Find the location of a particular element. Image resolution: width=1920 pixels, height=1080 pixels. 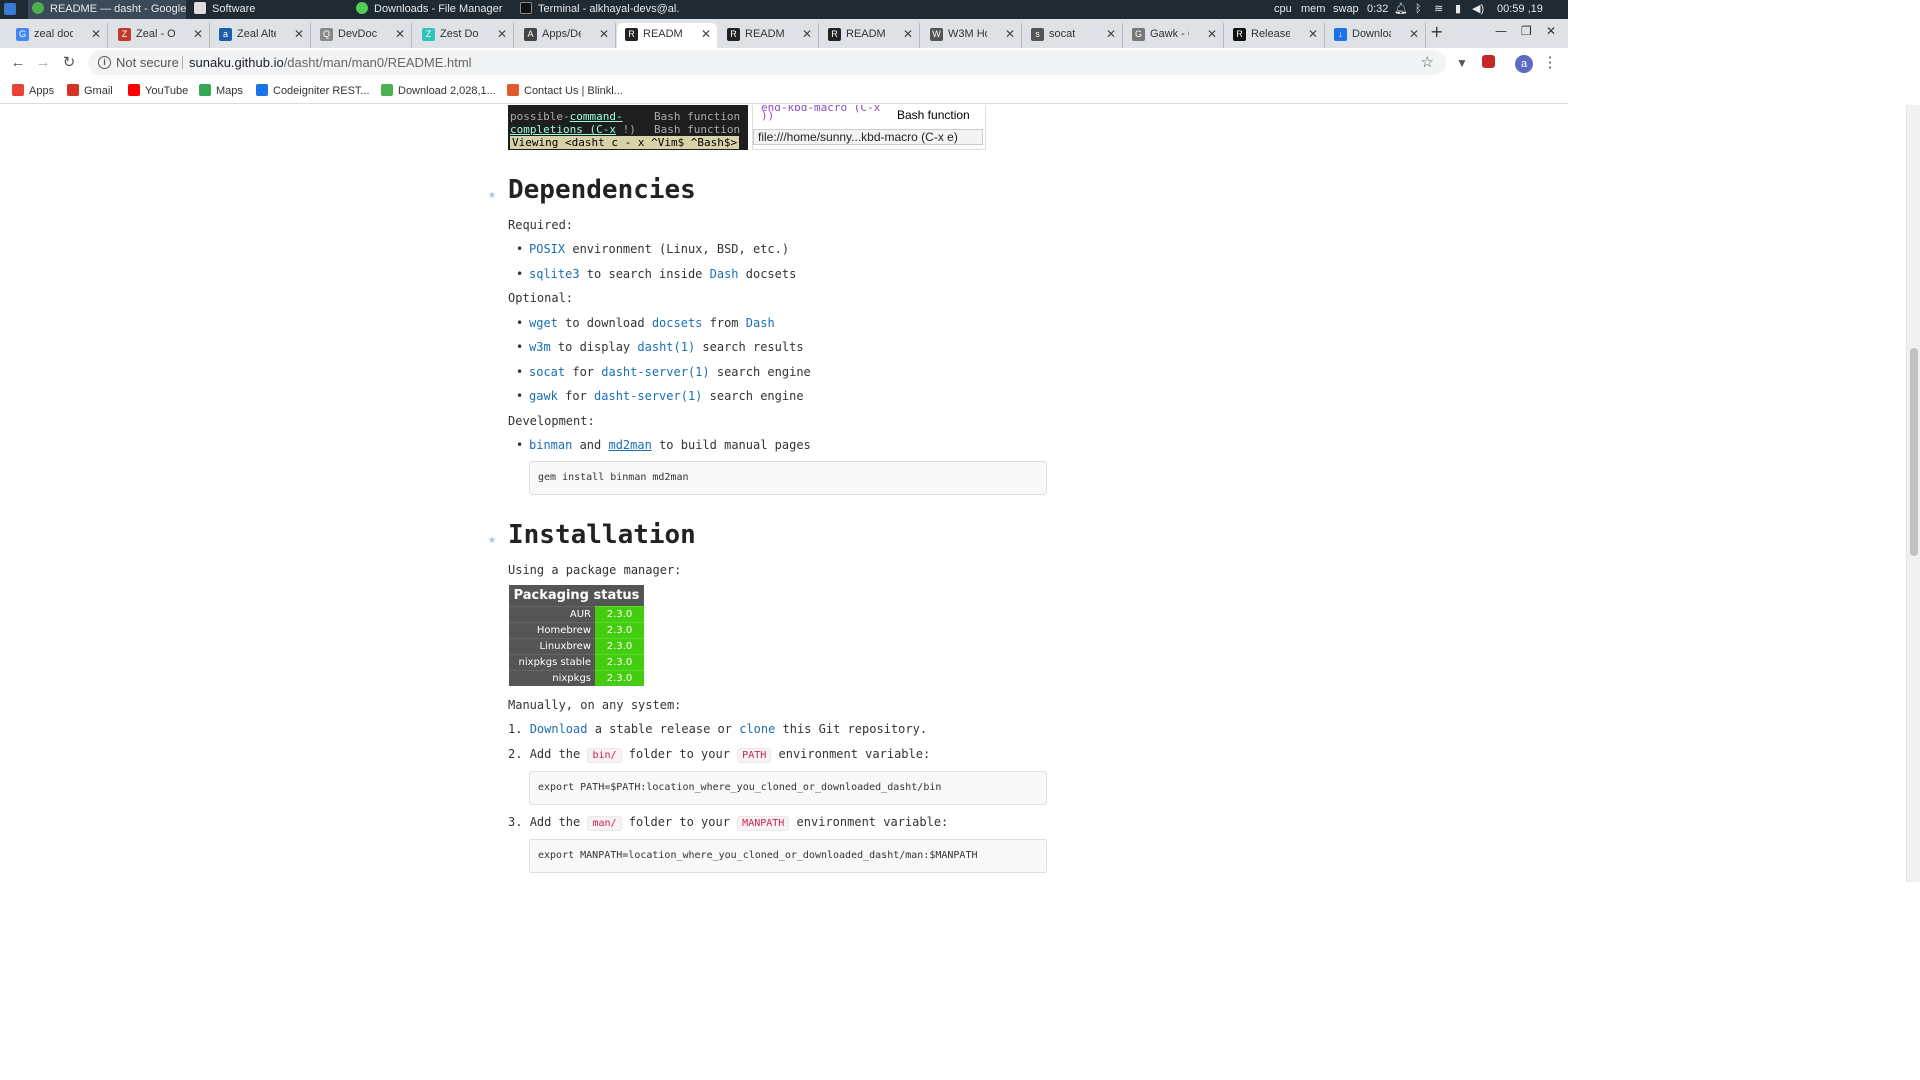

volume-icon: ◀) is located at coordinates (1478, 9).